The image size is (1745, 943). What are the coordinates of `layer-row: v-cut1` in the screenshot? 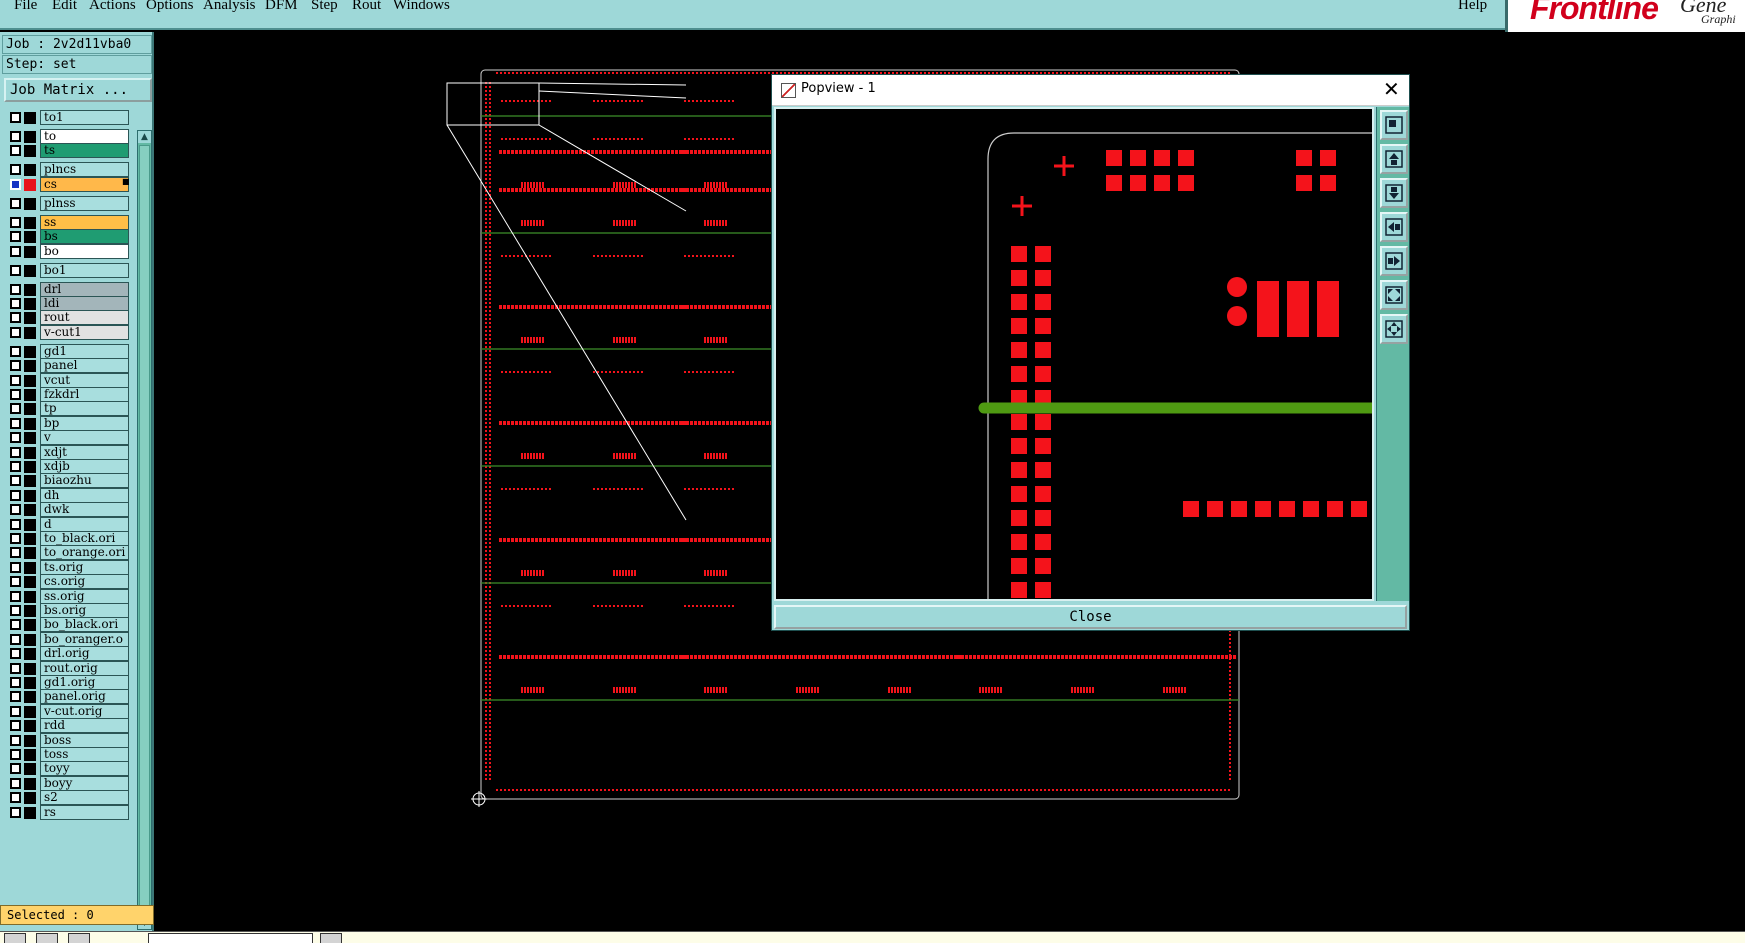 It's located at (69, 332).